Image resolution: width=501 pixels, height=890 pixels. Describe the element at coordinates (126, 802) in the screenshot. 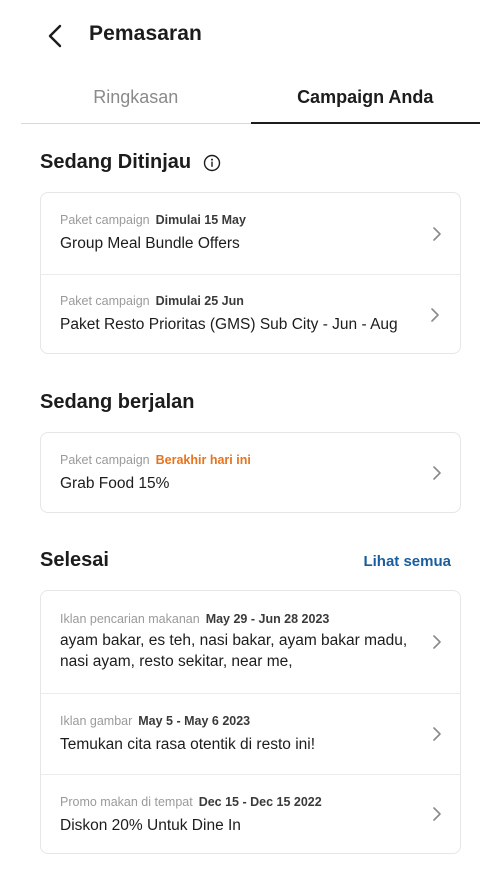

I see `item-type: Promo makan di tempat` at that location.